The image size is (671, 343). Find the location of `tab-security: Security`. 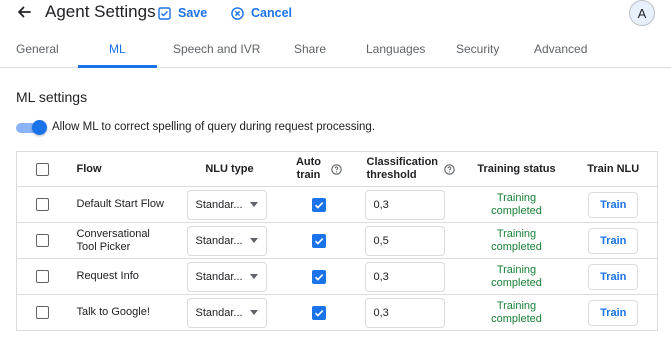

tab-security: Security is located at coordinates (477, 49).